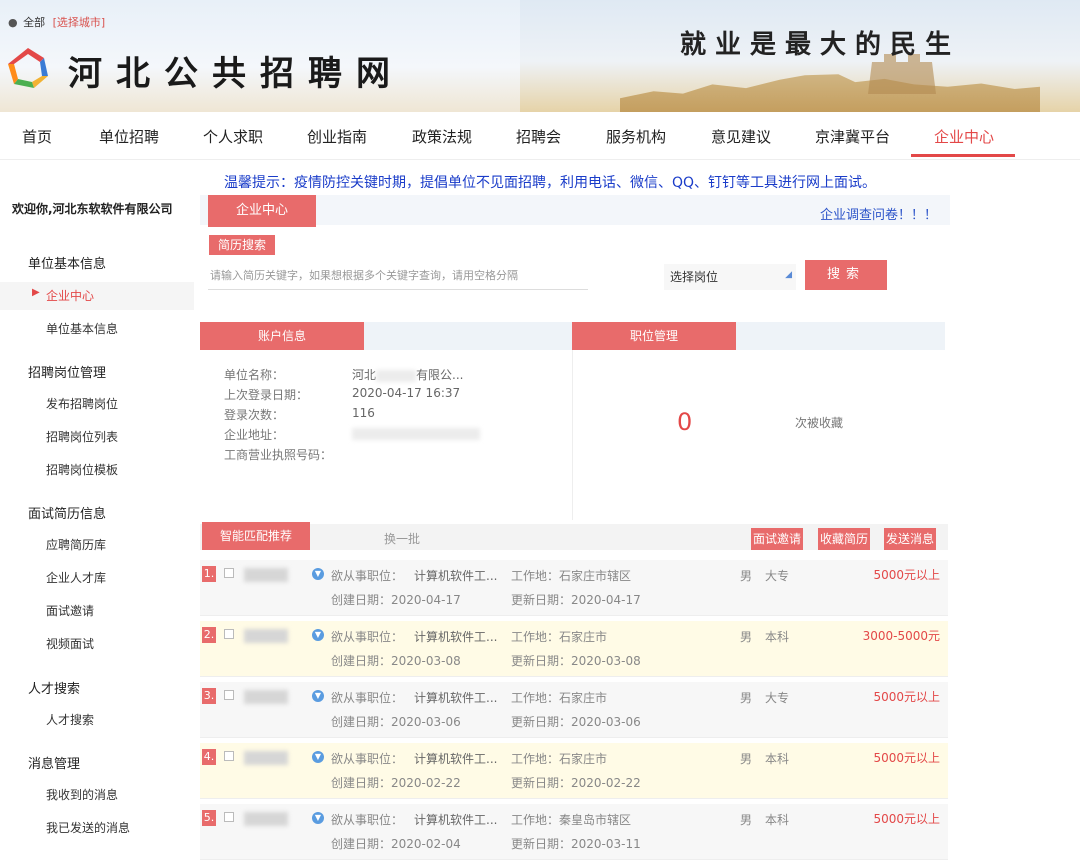  What do you see at coordinates (79, 22) in the screenshot?
I see `select-city-link: [选择城市]` at bounding box center [79, 22].